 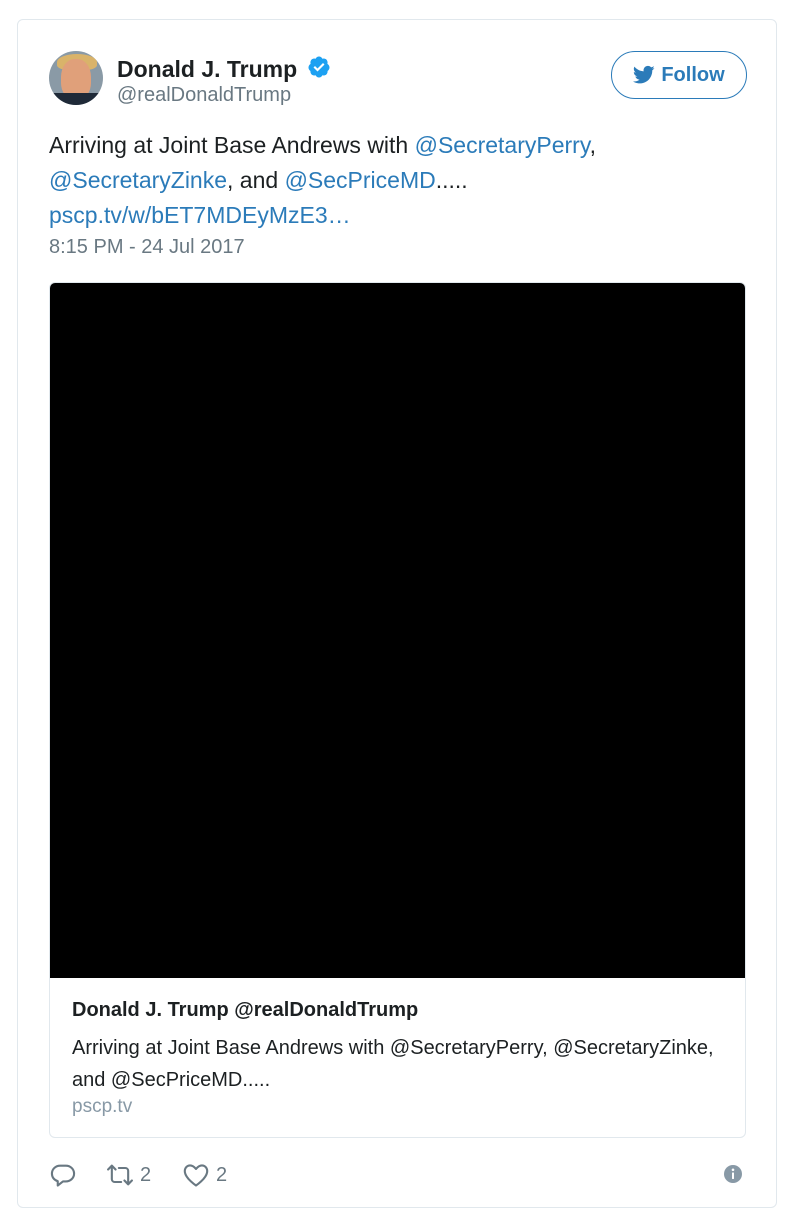 What do you see at coordinates (733, 1174) in the screenshot?
I see `info-icon` at bounding box center [733, 1174].